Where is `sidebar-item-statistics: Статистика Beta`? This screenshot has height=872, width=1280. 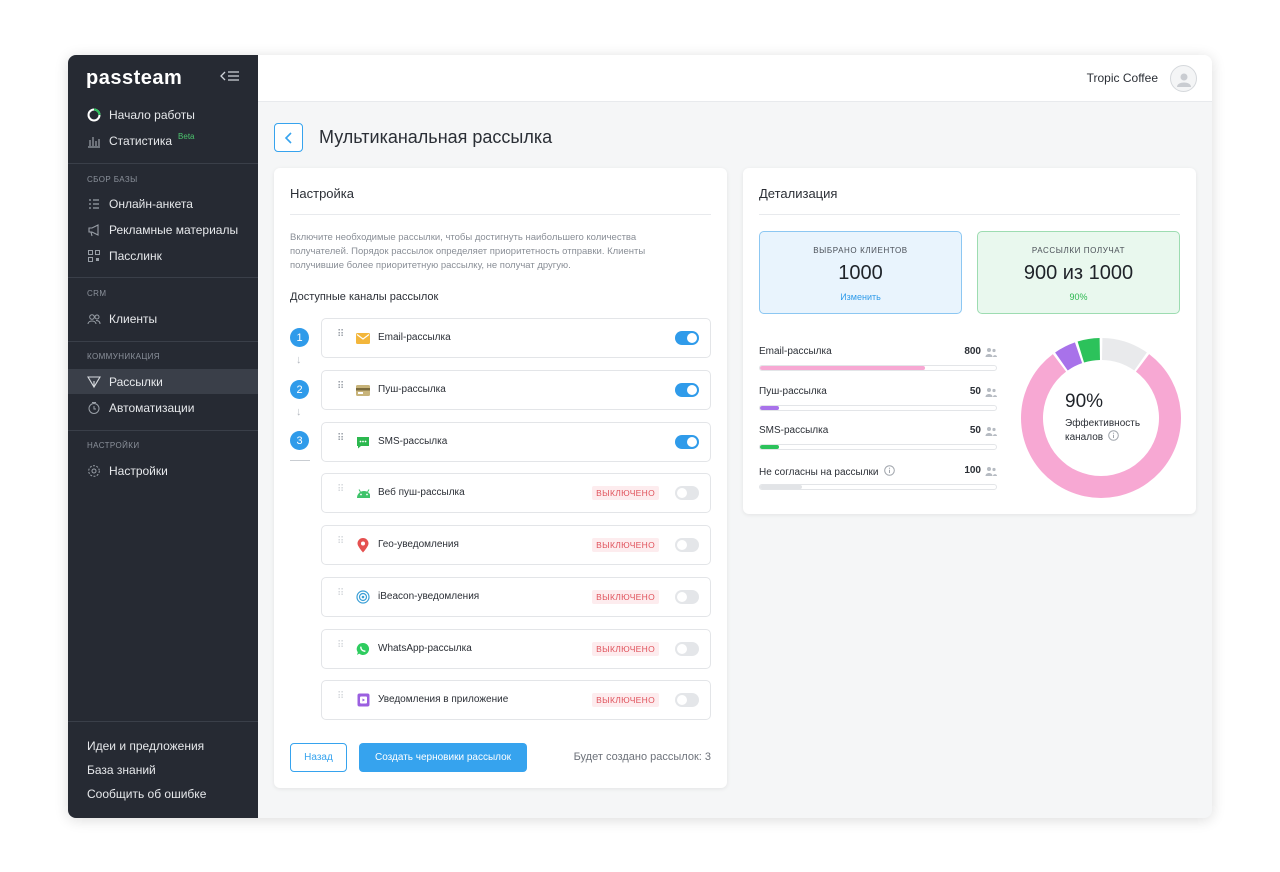 sidebar-item-statistics: Статистика Beta is located at coordinates (163, 140).